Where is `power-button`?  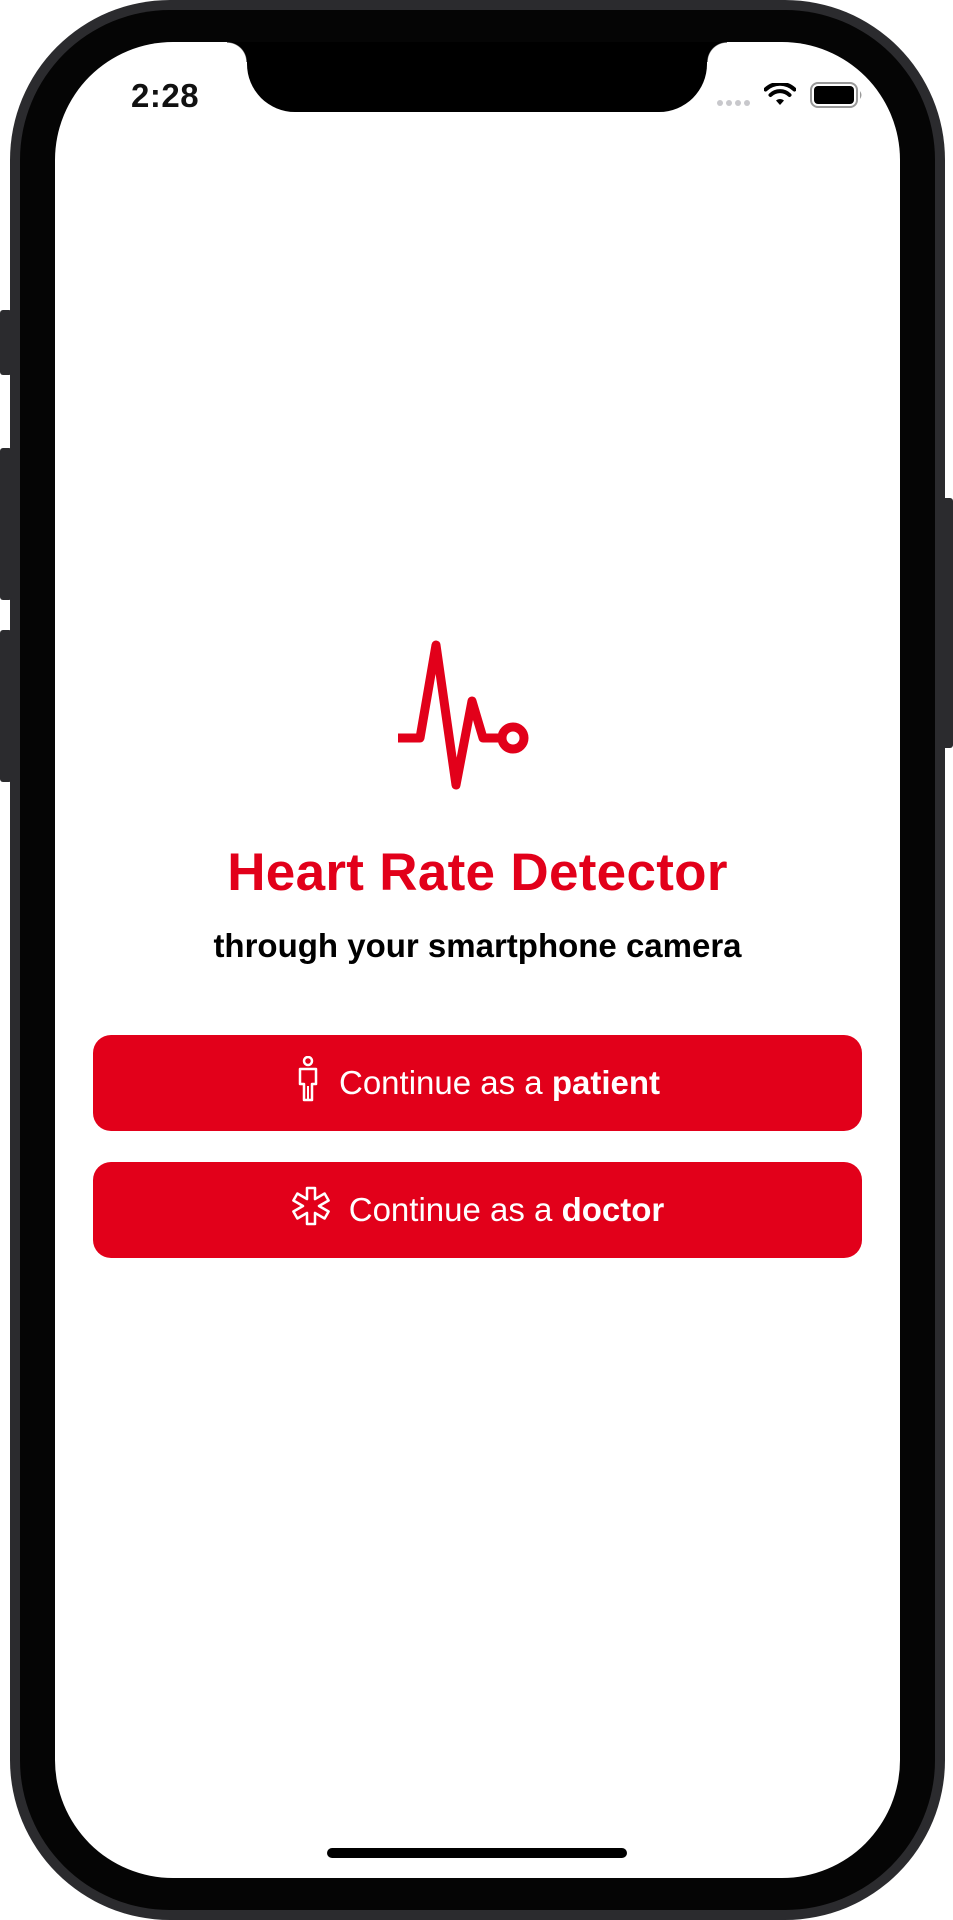 power-button is located at coordinates (947, 623).